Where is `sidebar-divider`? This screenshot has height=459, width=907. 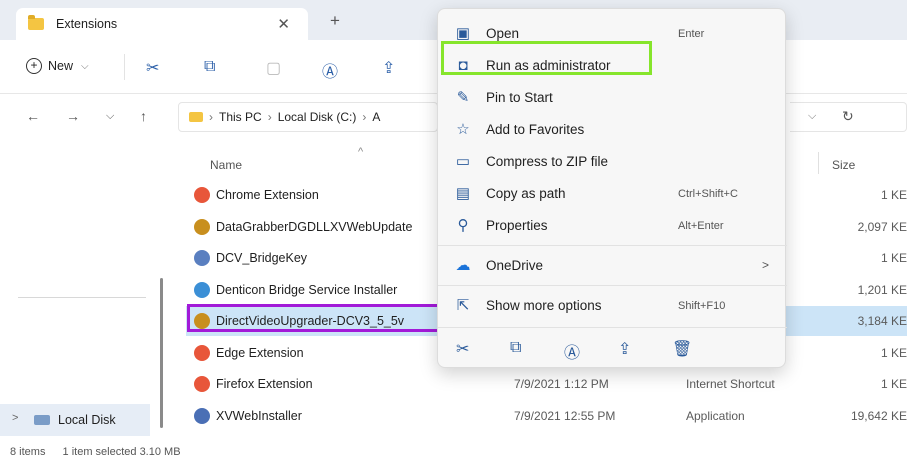 sidebar-divider is located at coordinates (82, 297).